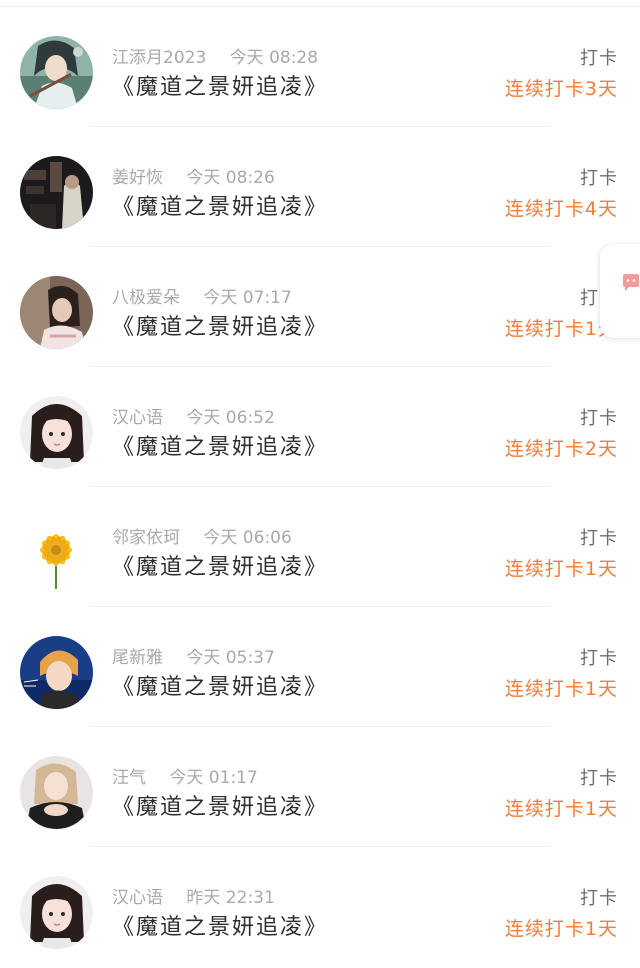  Describe the element at coordinates (56, 192) in the screenshot. I see `dark-scene-avatar` at that location.